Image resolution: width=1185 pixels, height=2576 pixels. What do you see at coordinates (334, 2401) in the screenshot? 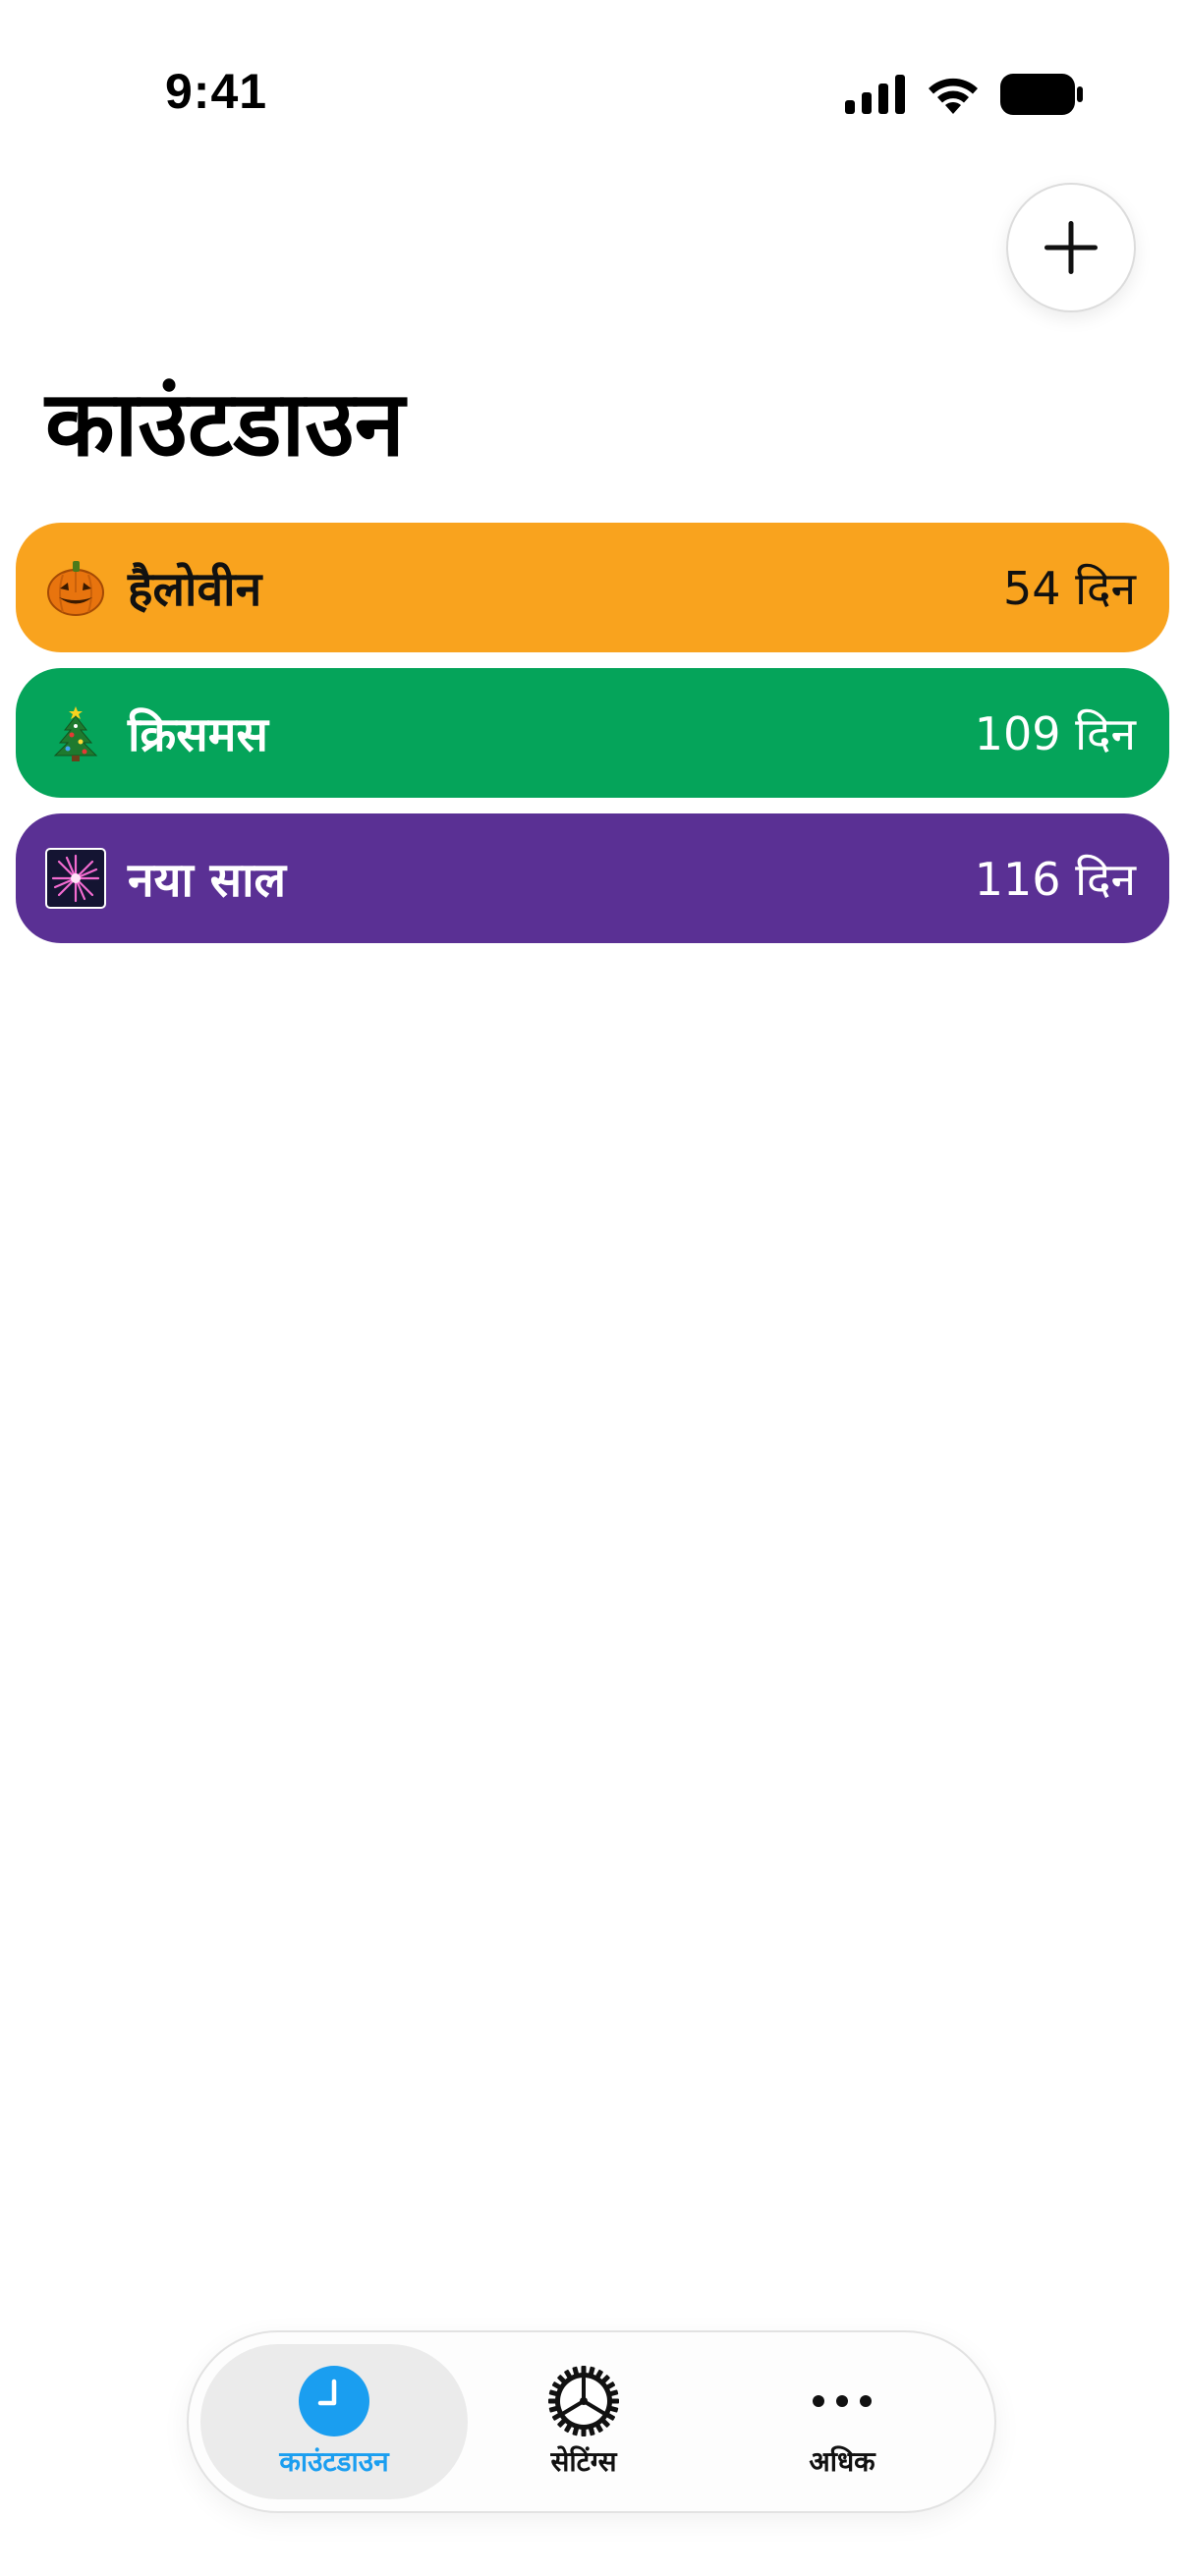
I see `clock-icon` at bounding box center [334, 2401].